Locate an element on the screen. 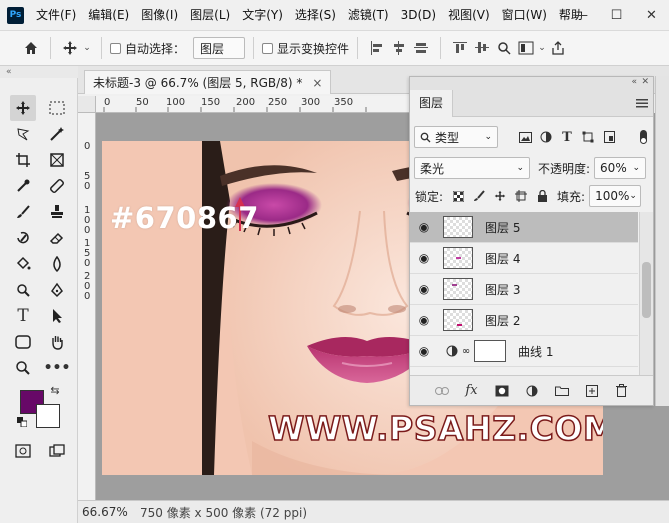 This screenshot has width=669, height=523. close-tab-button: × is located at coordinates (317, 83).